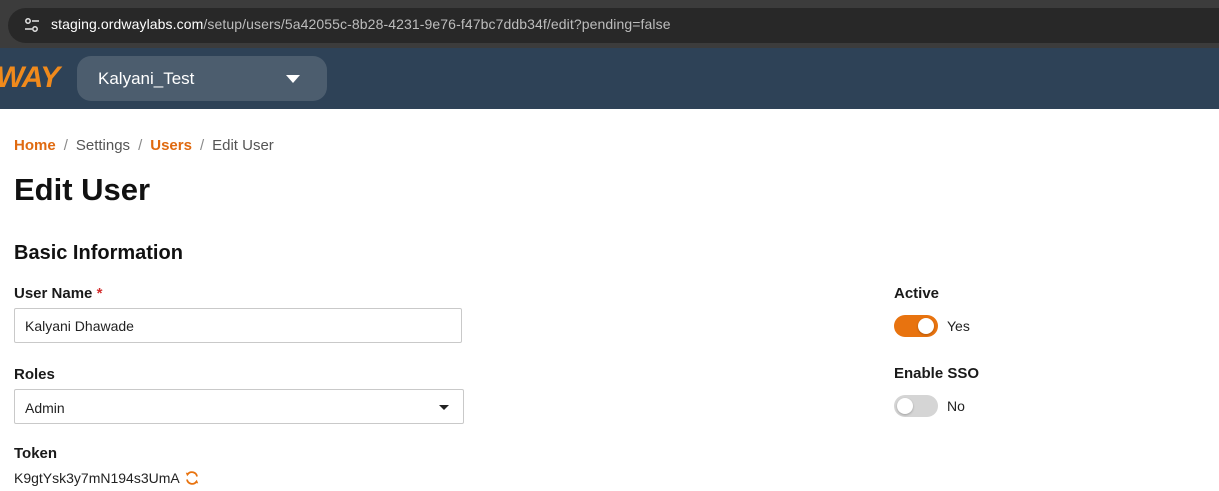 This screenshot has width=1219, height=491. I want to click on chevron-down-icon, so click(293, 79).